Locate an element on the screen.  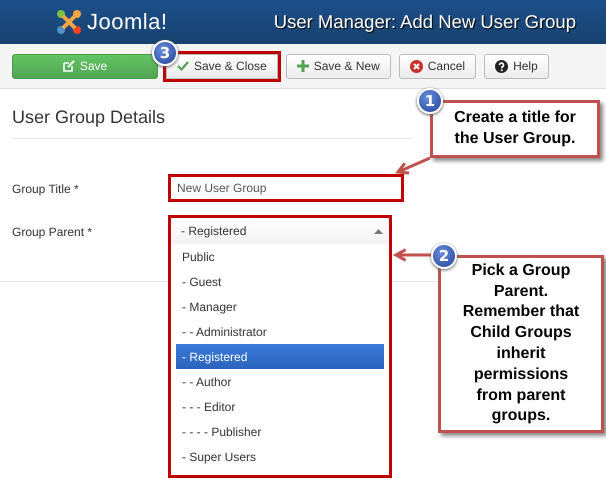
caret-up-icon is located at coordinates (378, 231).